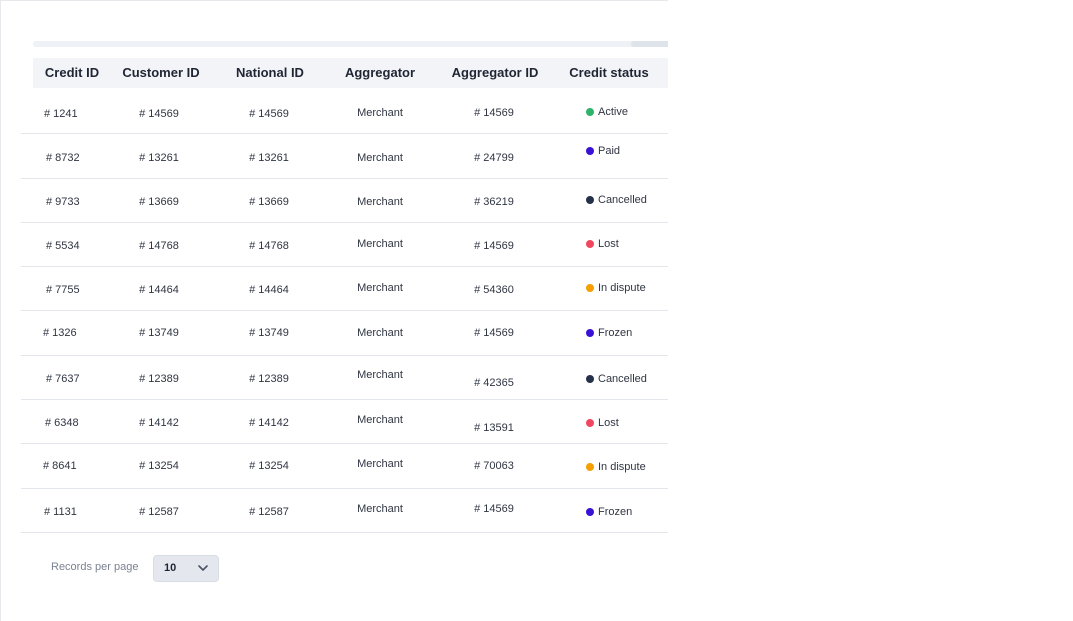 This screenshot has height=621, width=1073. Describe the element at coordinates (613, 112) in the screenshot. I see `status-label: Active` at that location.